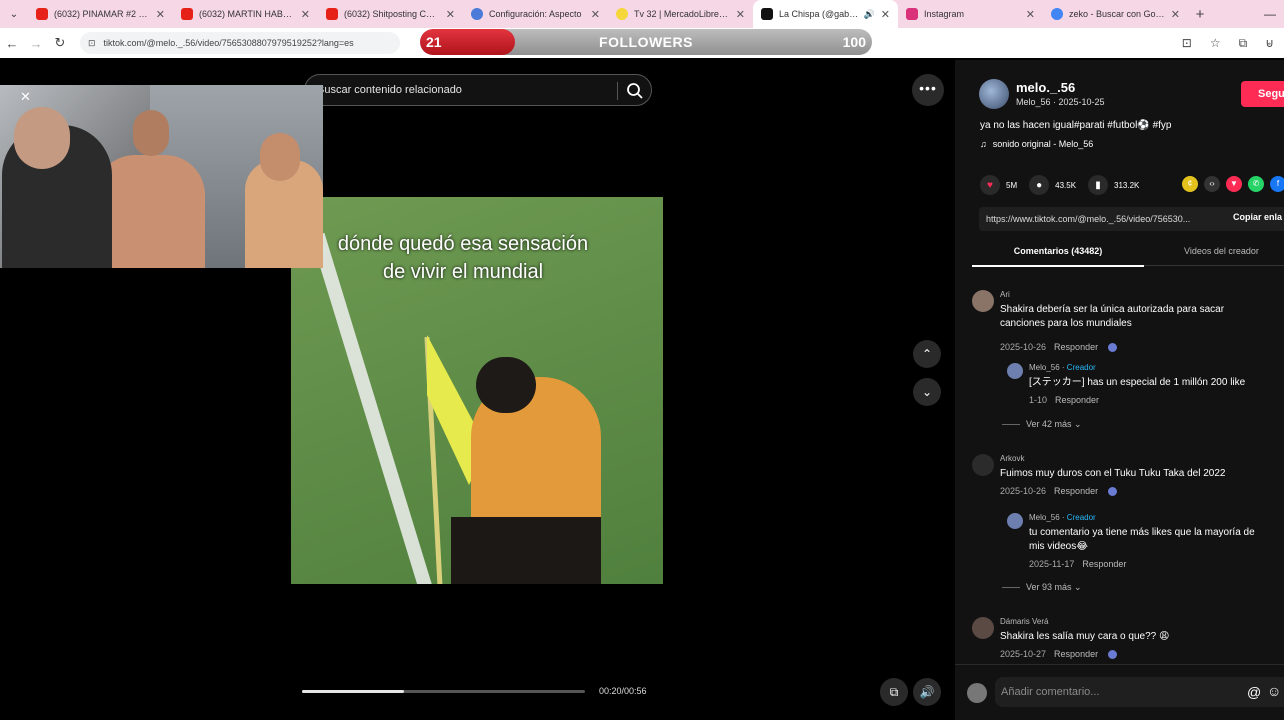 This screenshot has width=1284, height=720. What do you see at coordinates (1049, 424) in the screenshot?
I see `more-replies-label: Ver 42 más` at bounding box center [1049, 424].